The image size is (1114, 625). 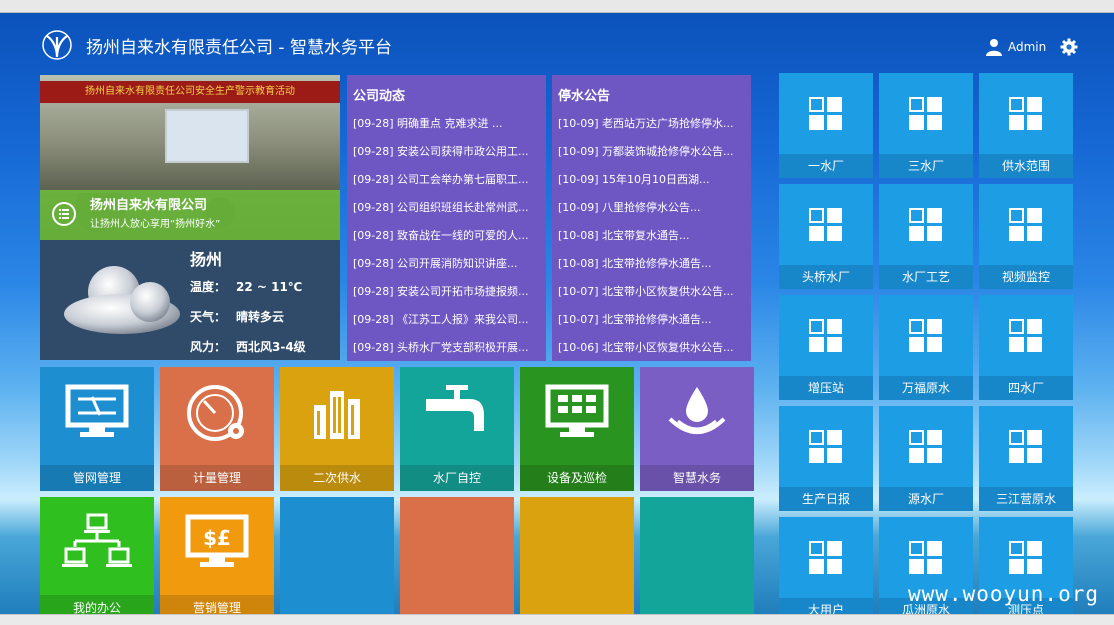 What do you see at coordinates (379, 94) in the screenshot?
I see `company-news-title: 公司动态` at bounding box center [379, 94].